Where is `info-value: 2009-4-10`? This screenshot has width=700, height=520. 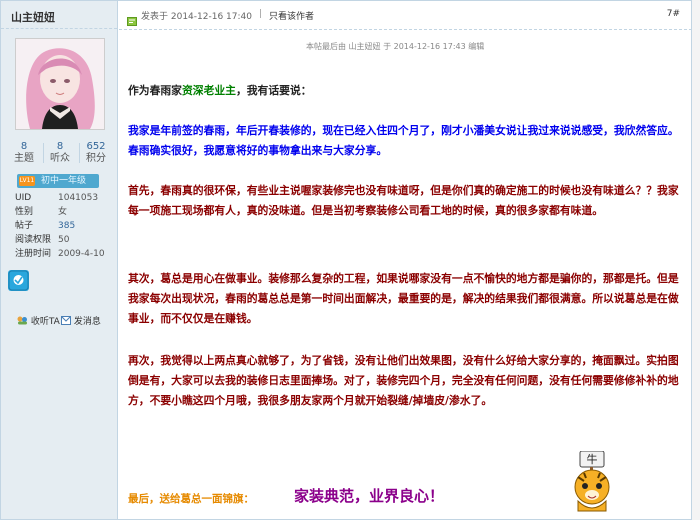 info-value: 2009-4-10 is located at coordinates (81, 254).